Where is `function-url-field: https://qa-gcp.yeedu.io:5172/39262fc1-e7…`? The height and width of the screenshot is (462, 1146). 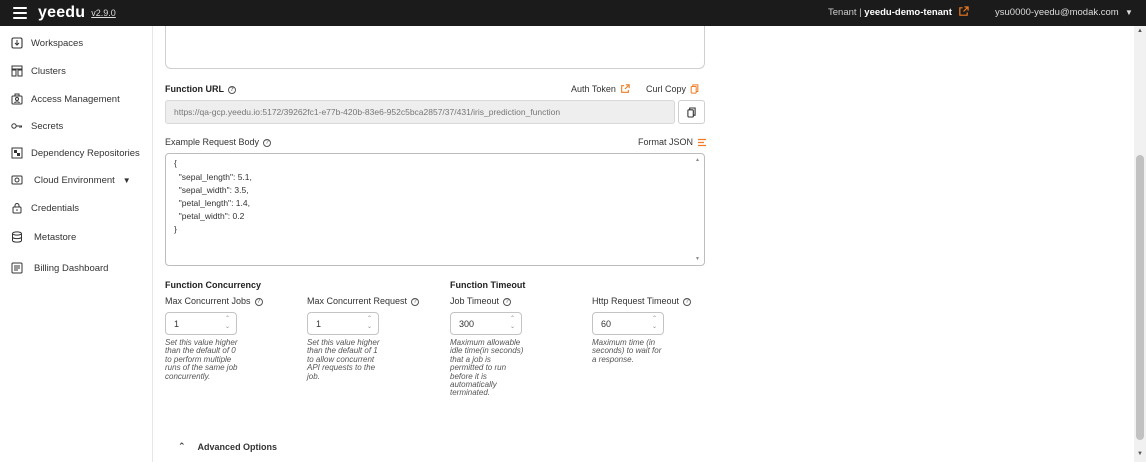
function-url-field: https://qa-gcp.yeedu.io:5172/39262fc1-e7… is located at coordinates (420, 112).